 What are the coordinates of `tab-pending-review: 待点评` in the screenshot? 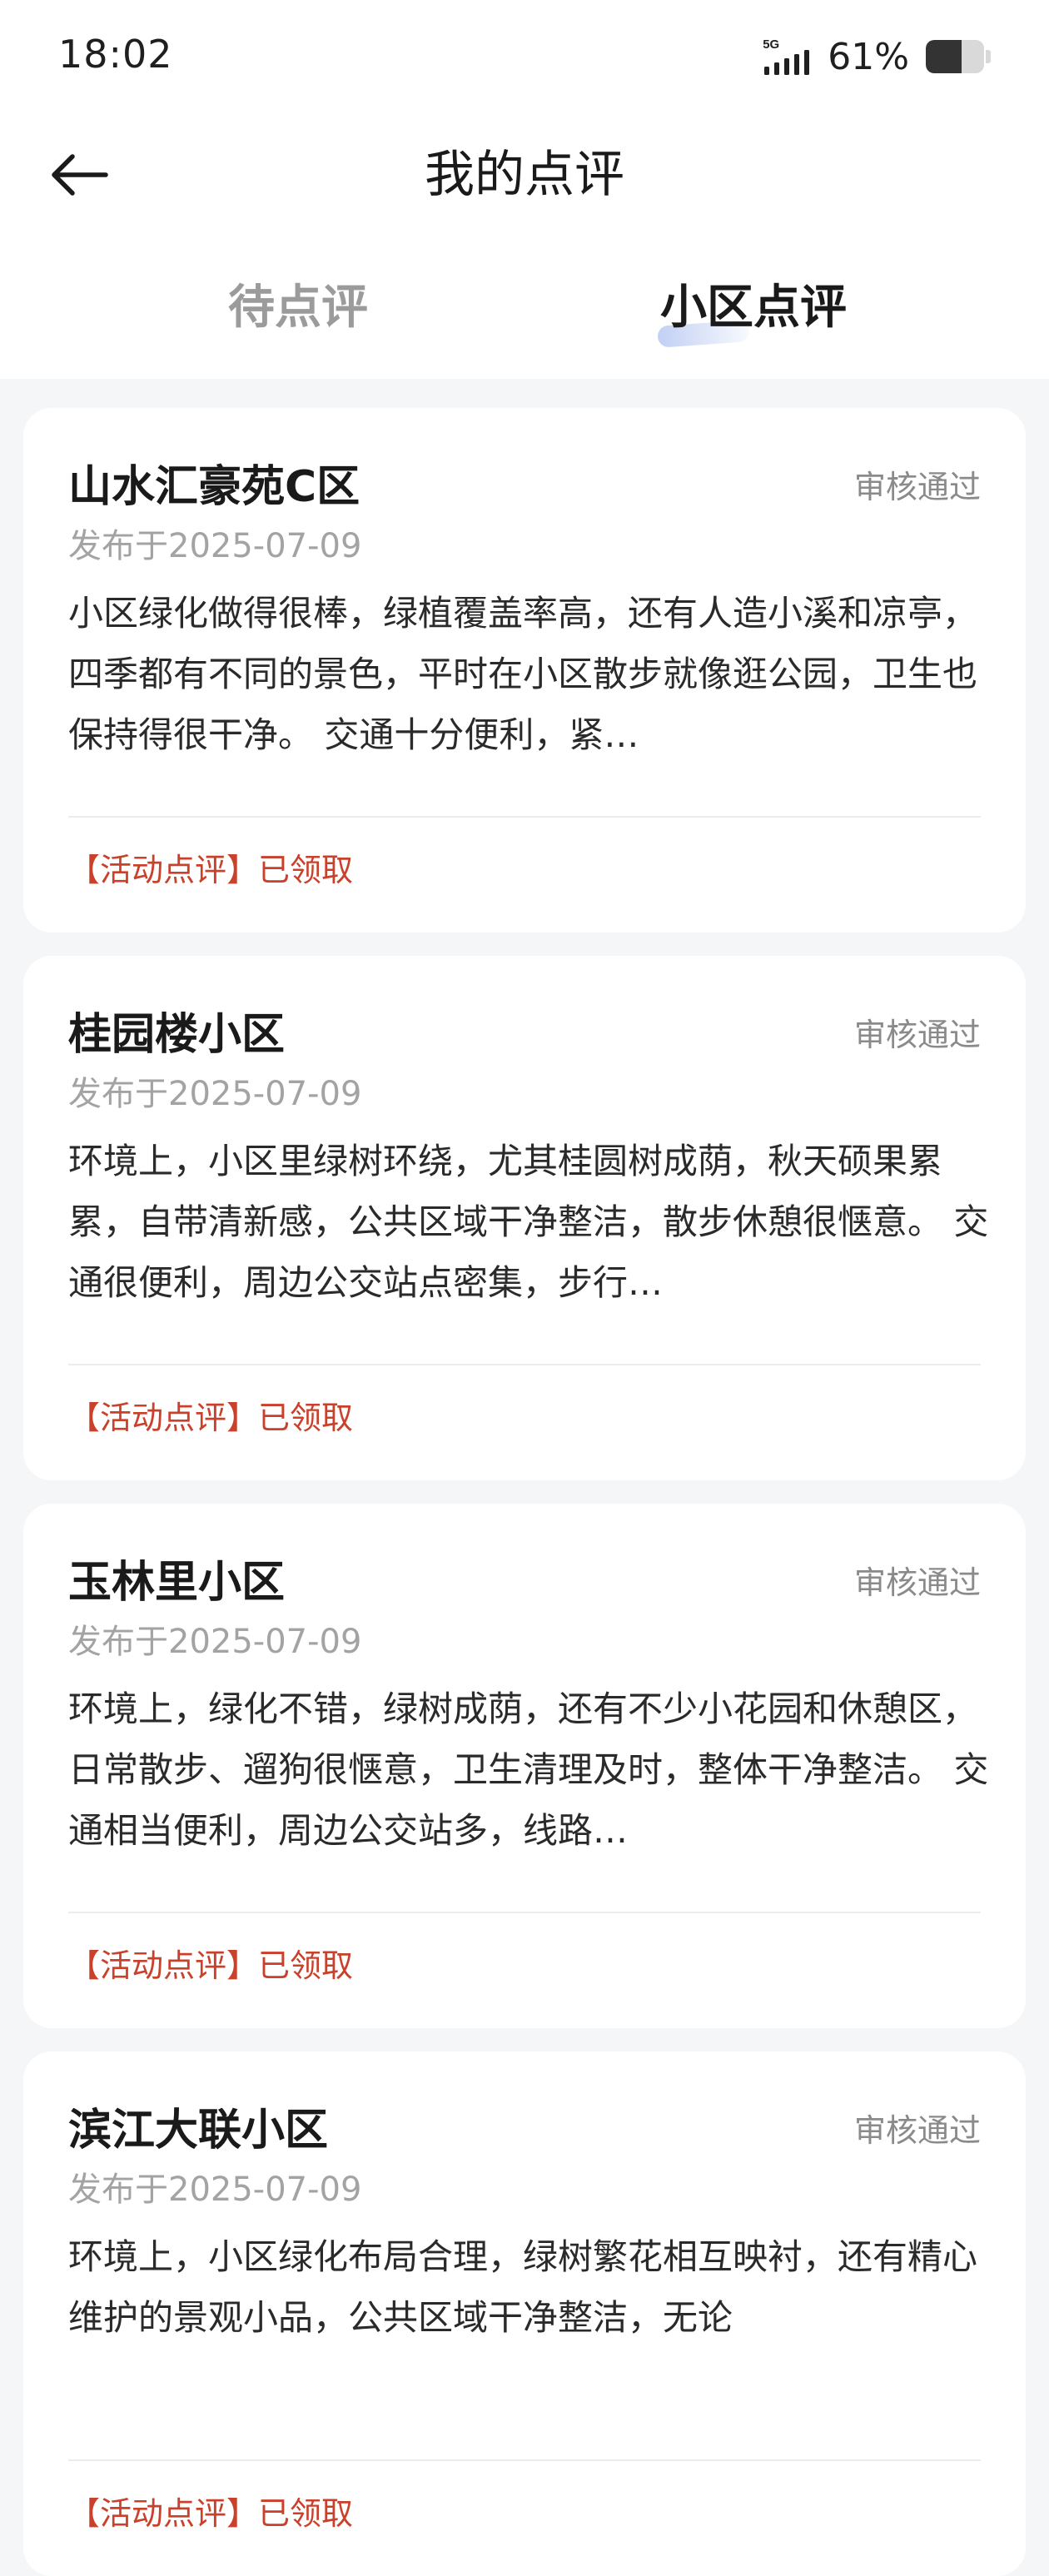 It's located at (298, 312).